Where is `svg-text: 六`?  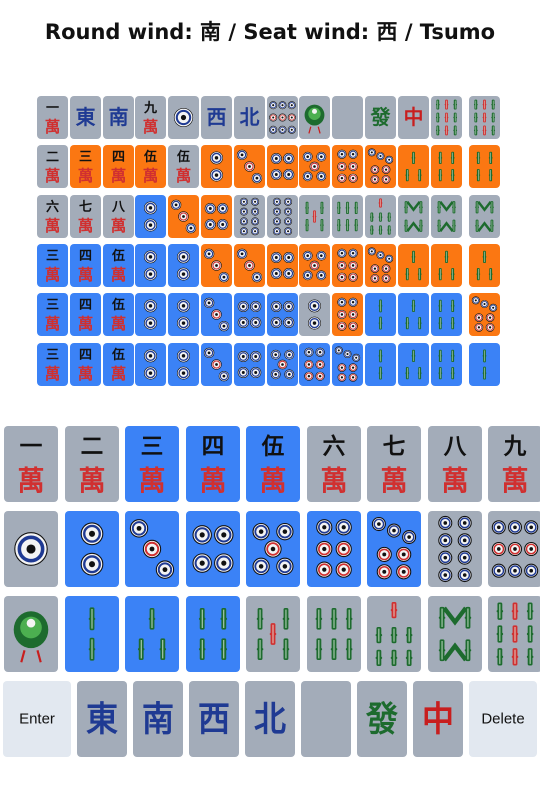 svg-text: 六 is located at coordinates (333, 447).